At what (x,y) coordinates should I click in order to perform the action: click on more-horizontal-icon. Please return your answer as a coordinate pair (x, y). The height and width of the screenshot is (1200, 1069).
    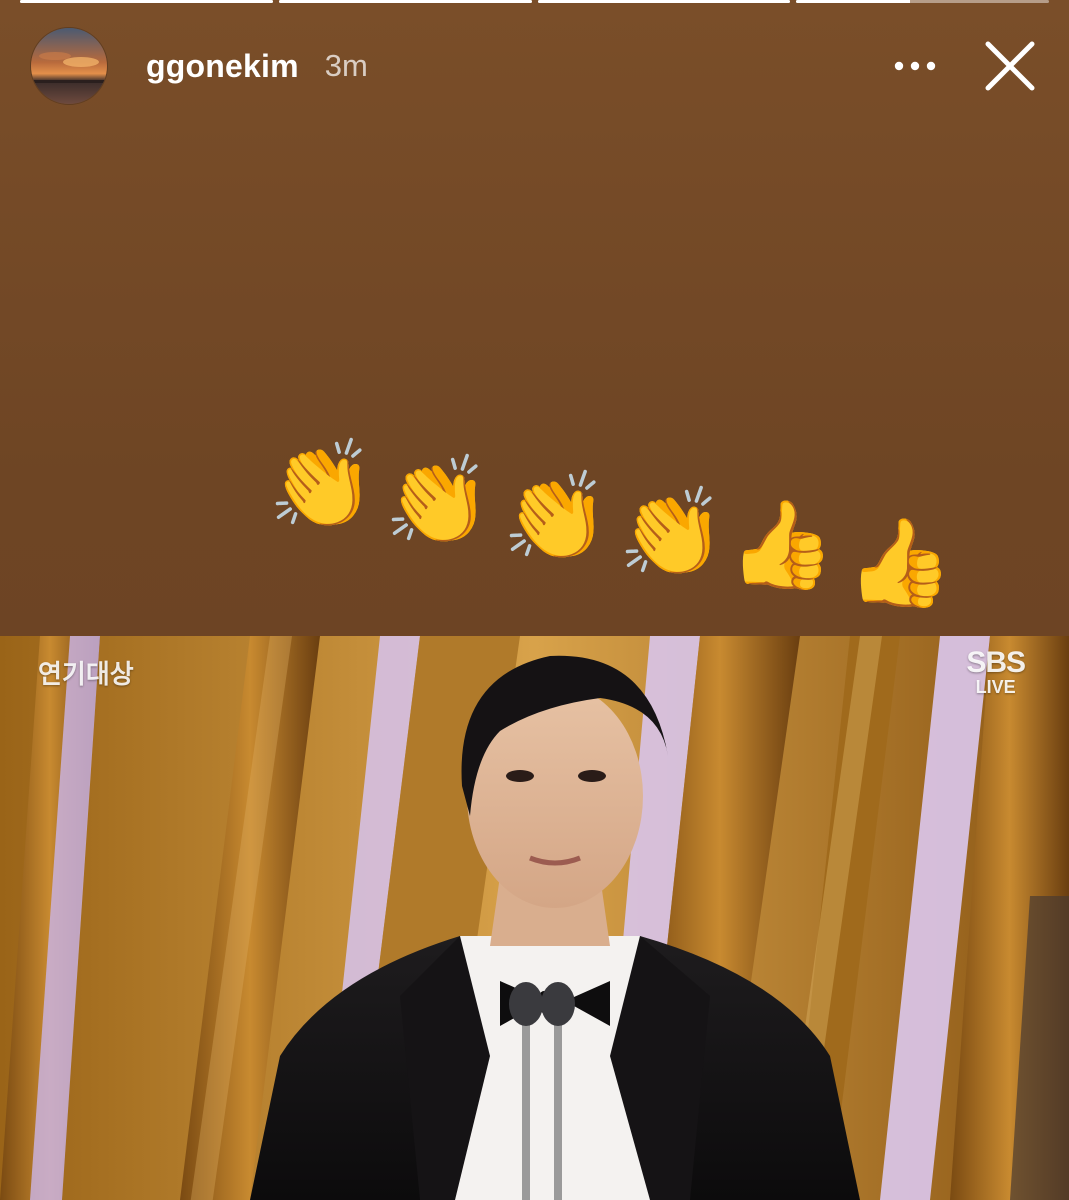
    Looking at the image, I should click on (915, 66).